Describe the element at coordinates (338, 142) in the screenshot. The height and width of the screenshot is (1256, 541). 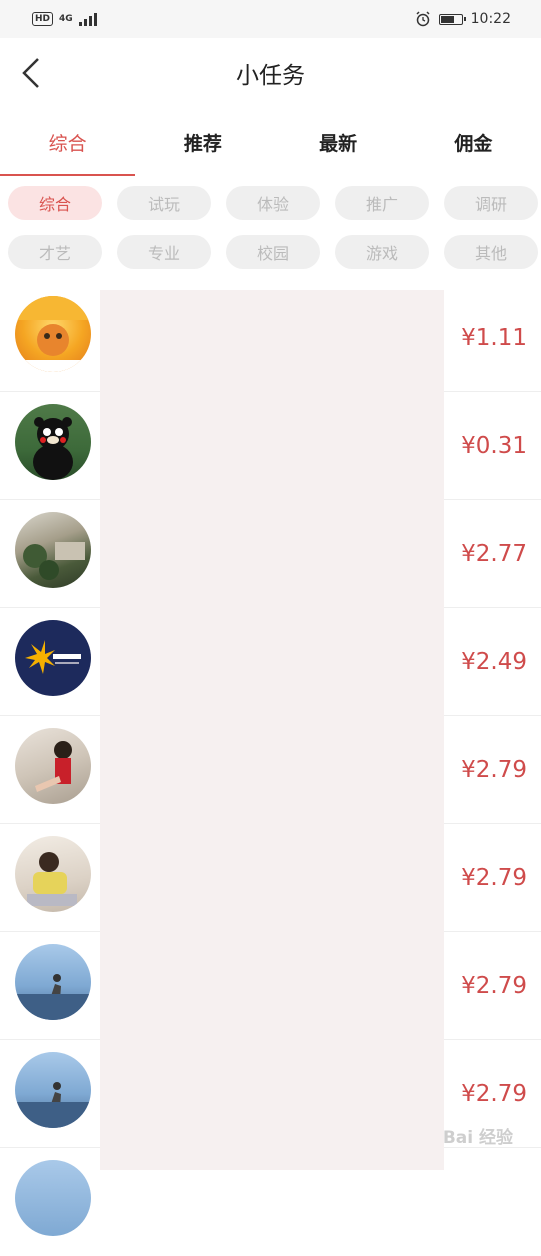
I see `tab-latest: 最新` at that location.